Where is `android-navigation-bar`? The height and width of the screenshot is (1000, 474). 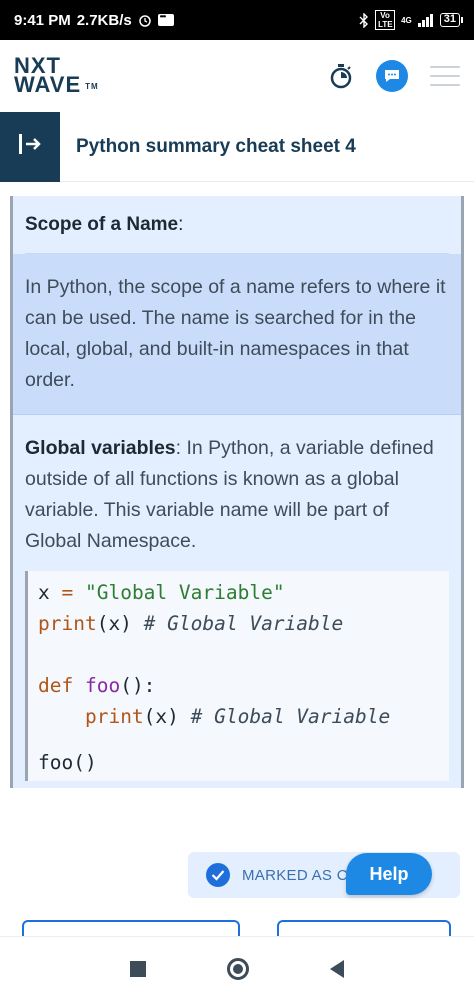 android-navigation-bar is located at coordinates (237, 968).